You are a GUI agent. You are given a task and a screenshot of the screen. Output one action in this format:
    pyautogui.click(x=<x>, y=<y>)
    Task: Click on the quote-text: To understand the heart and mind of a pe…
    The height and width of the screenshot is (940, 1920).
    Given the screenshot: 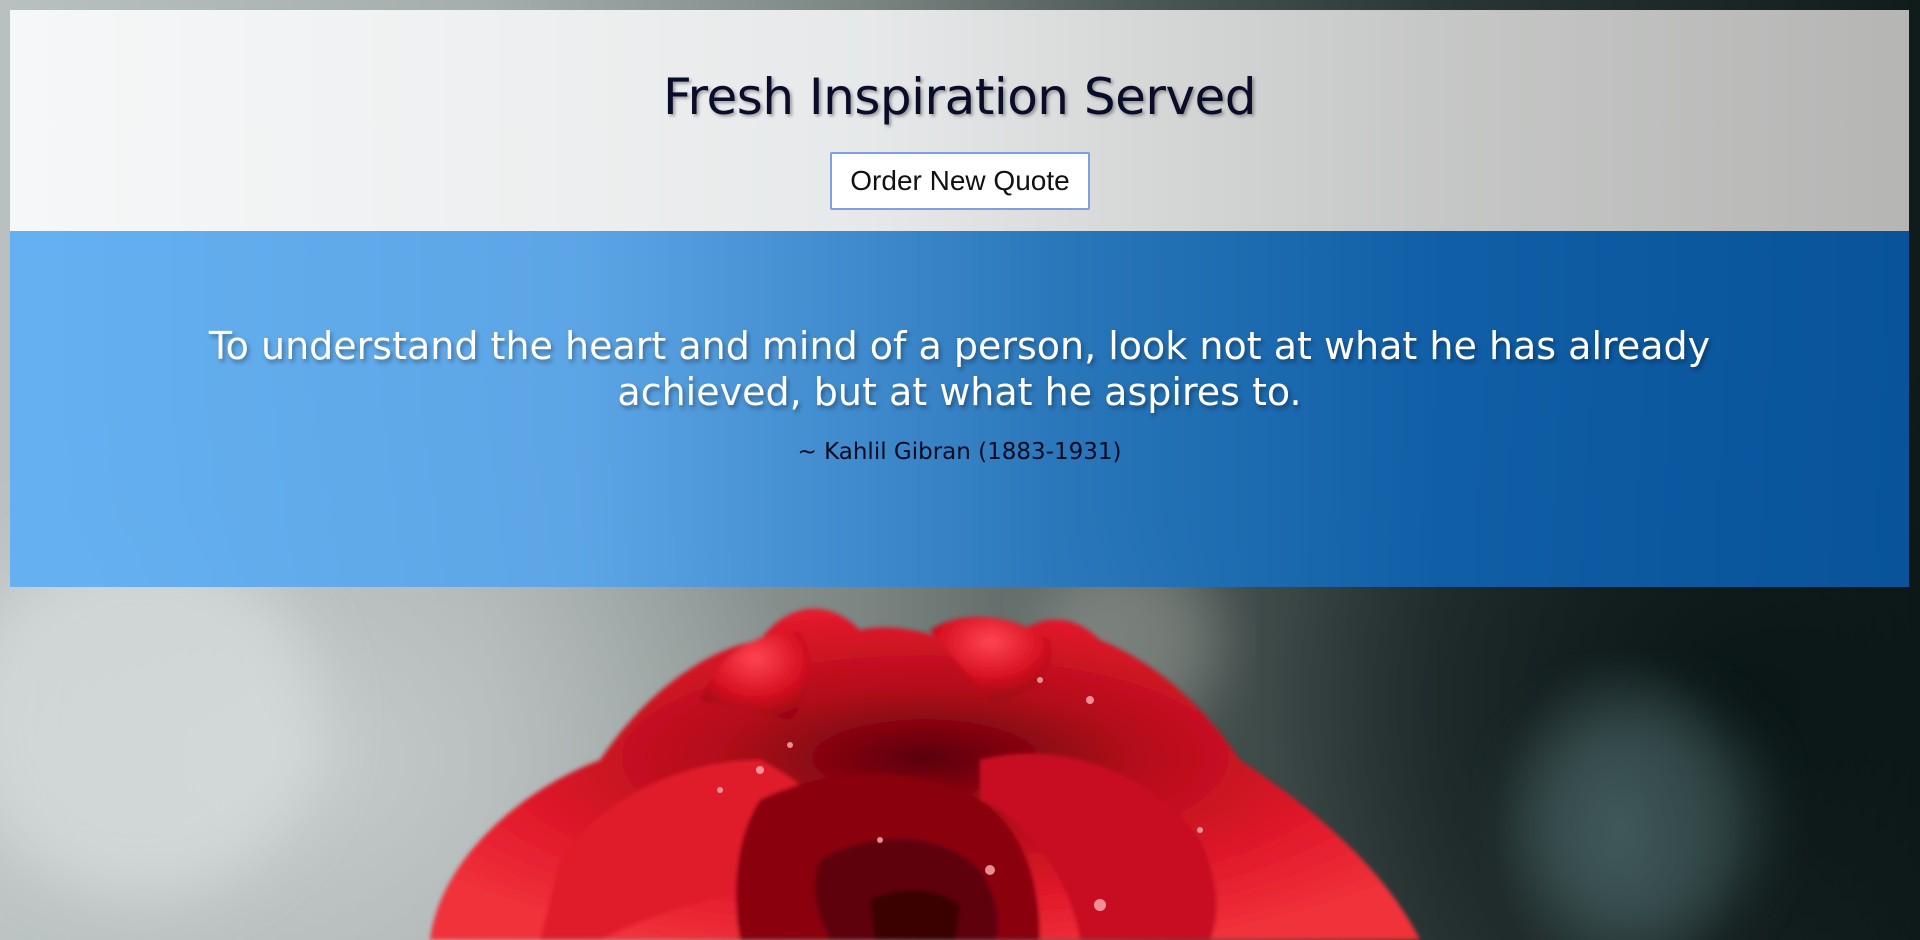 What is the action you would take?
    pyautogui.click(x=959, y=369)
    